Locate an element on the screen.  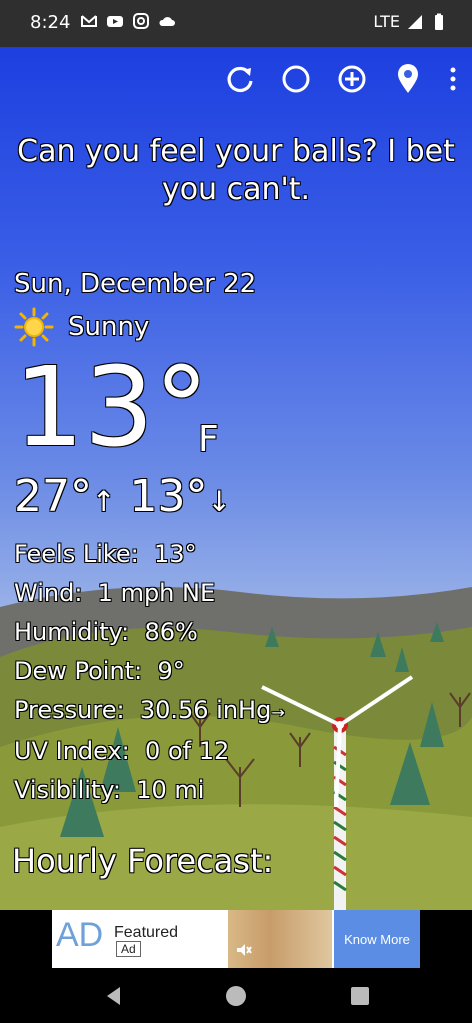
theme-button is located at coordinates (296, 79).